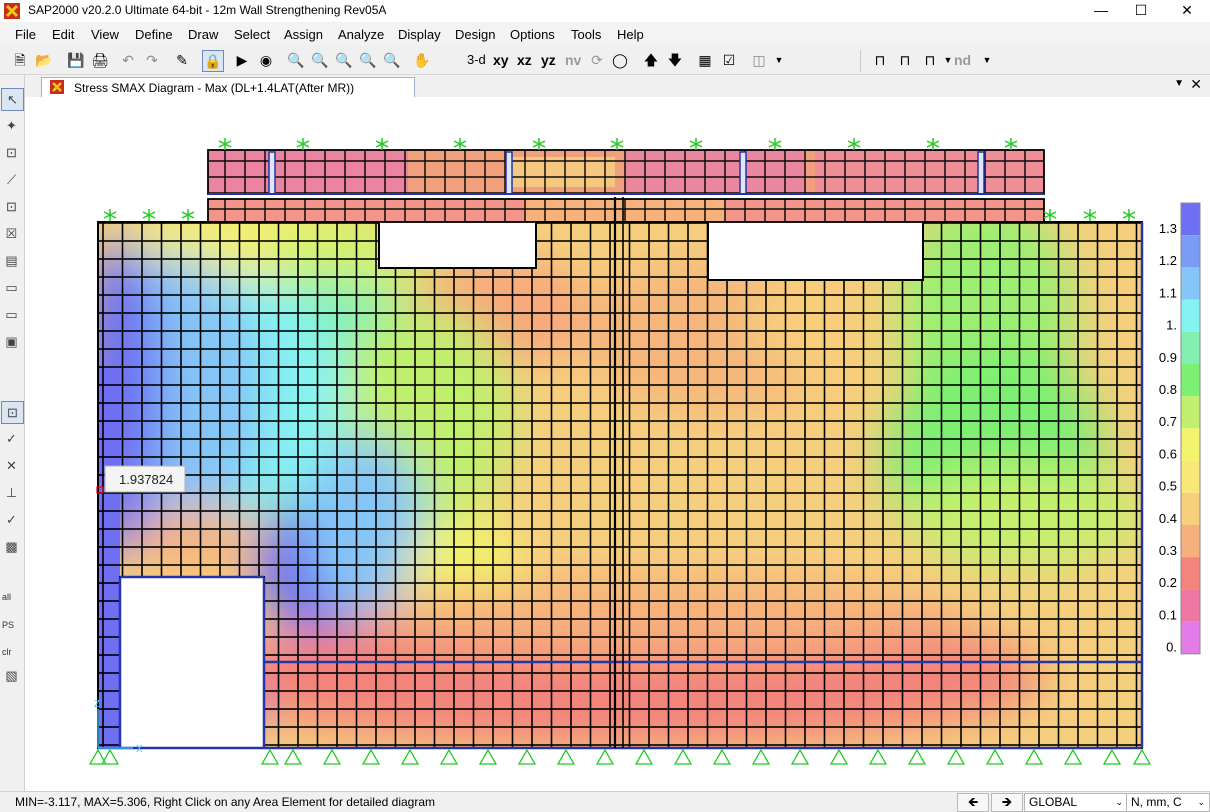  Describe the element at coordinates (11, 492) in the screenshot. I see `snap-perpendicular-icon: ⊥` at that location.